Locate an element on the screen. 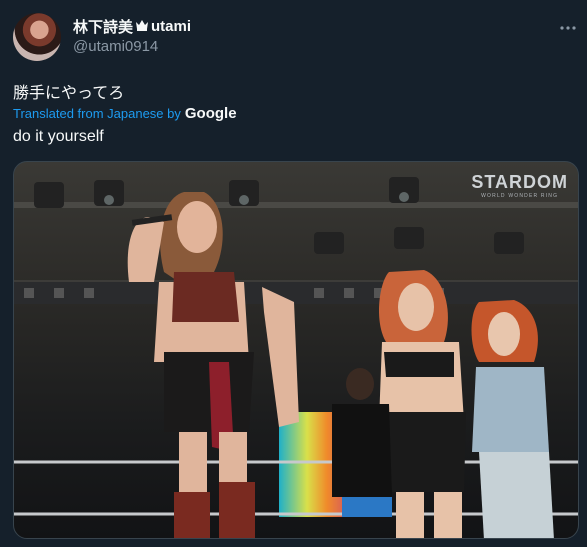 Image resolution: width=587 pixels, height=547 pixels. watermark-text: STARDOM is located at coordinates (519, 182).